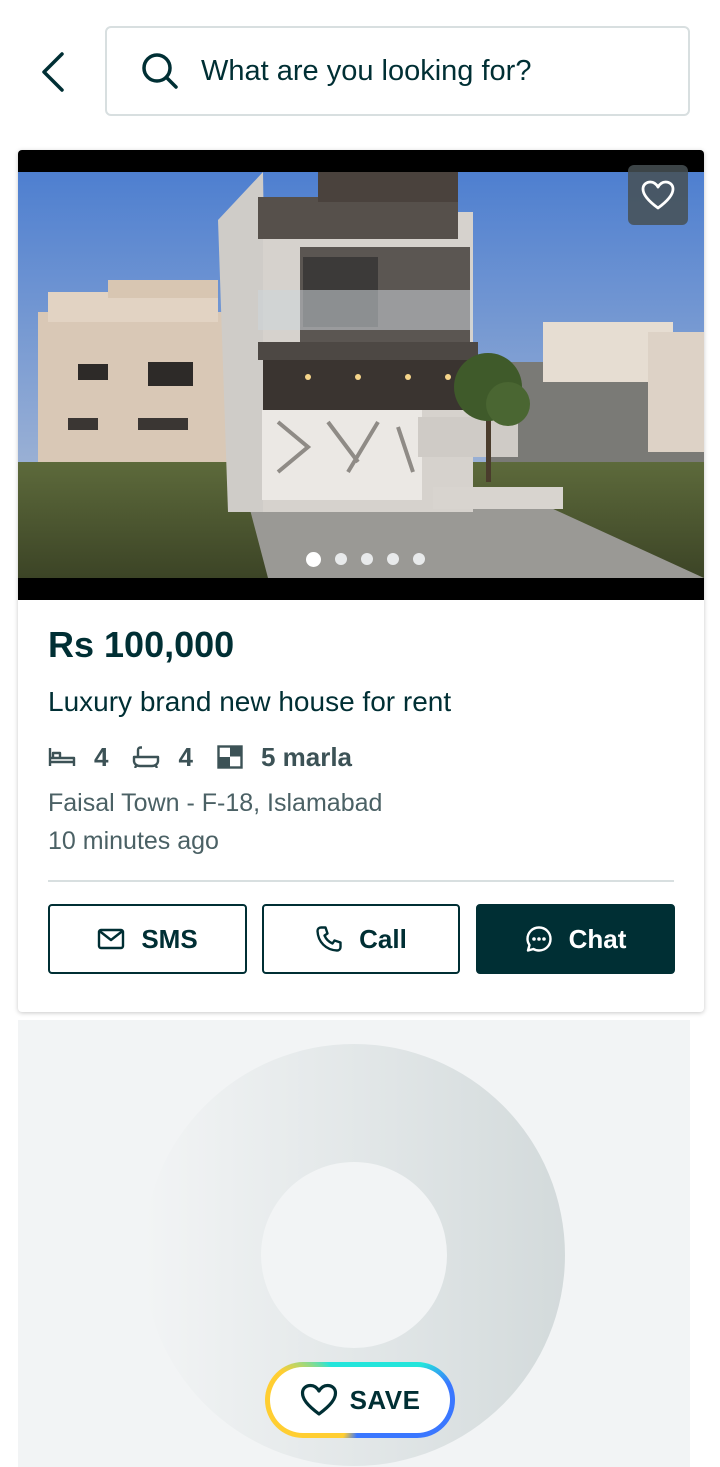 This screenshot has width=720, height=1467. Describe the element at coordinates (597, 938) in the screenshot. I see `chat-label: Chat` at that location.